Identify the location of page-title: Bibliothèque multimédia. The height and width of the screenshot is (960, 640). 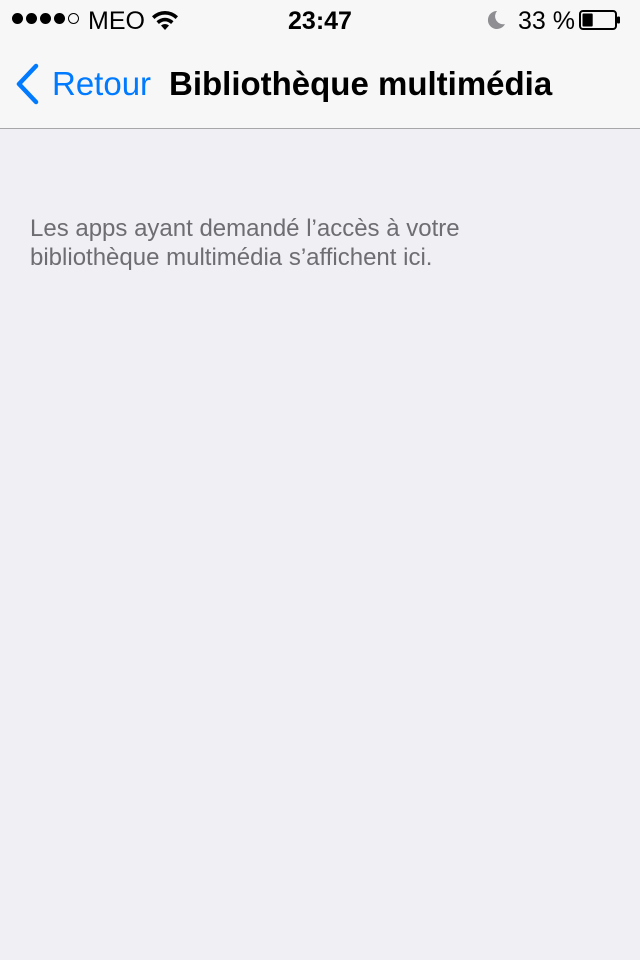
(361, 83).